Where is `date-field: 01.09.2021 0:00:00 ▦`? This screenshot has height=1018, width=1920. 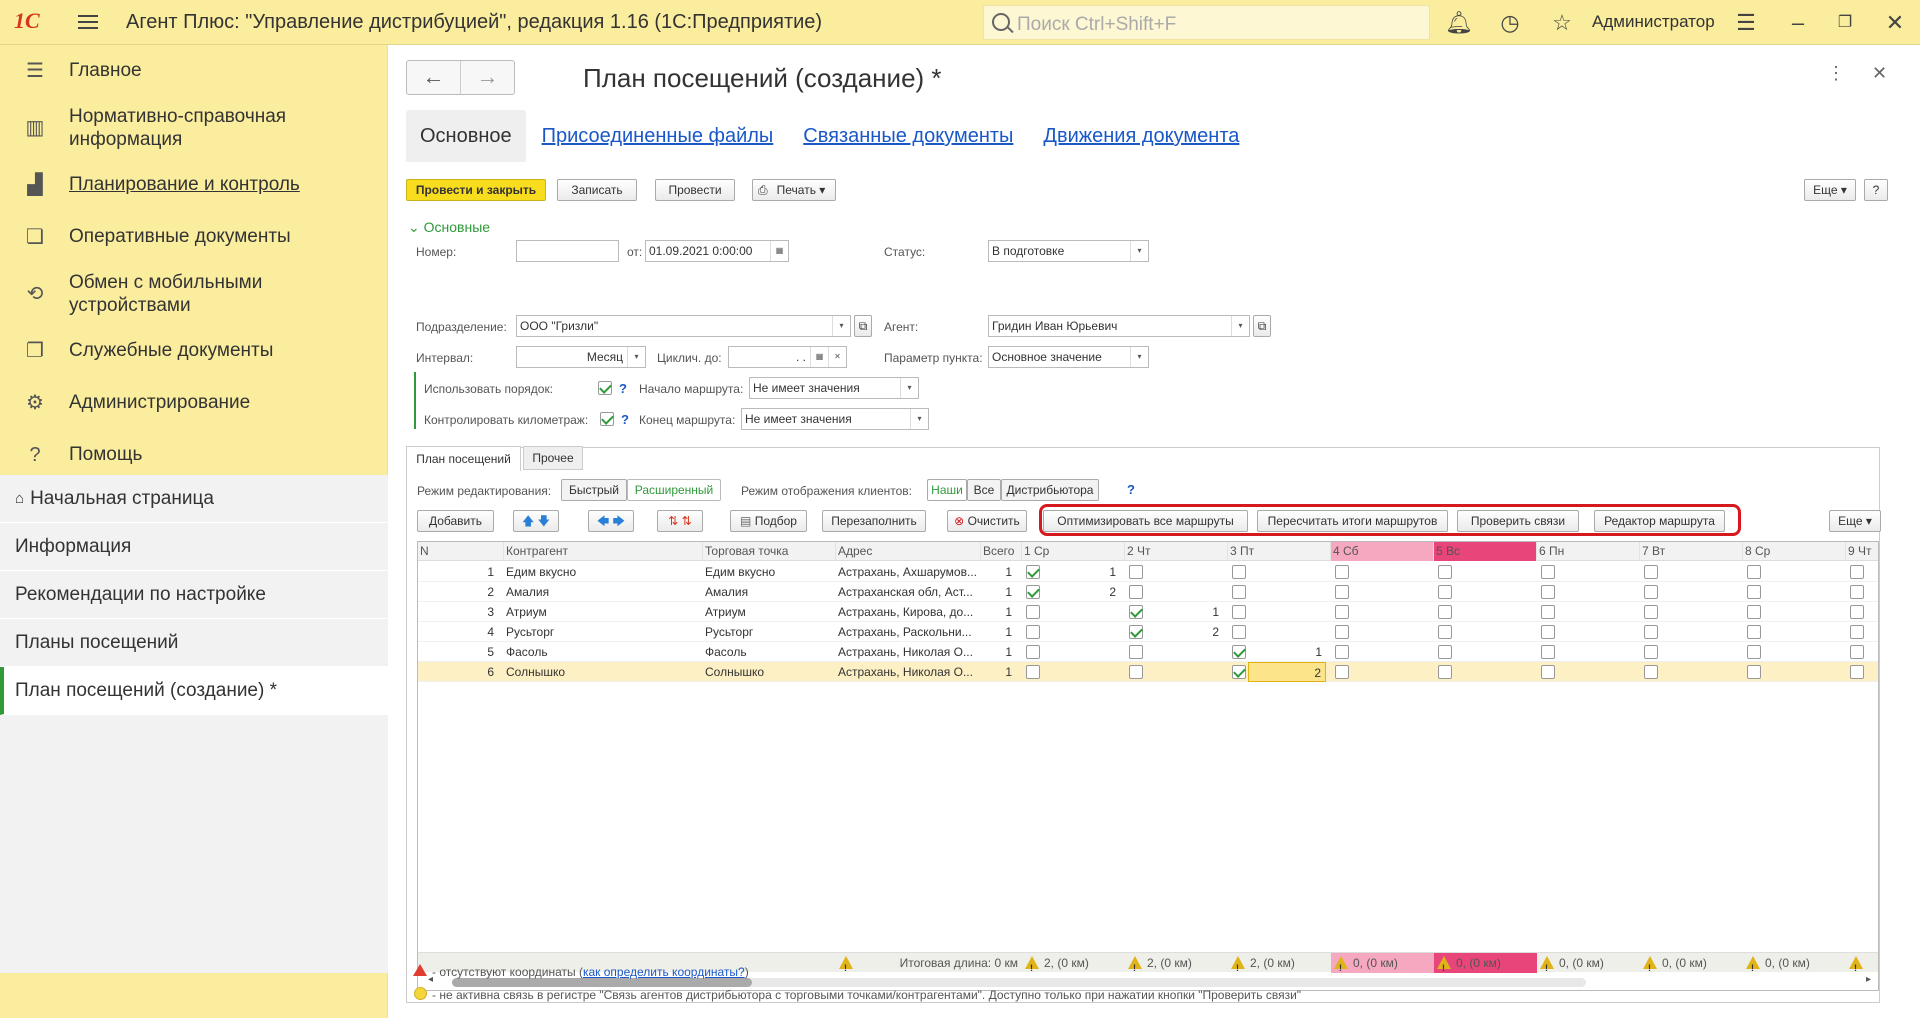 date-field: 01.09.2021 0:00:00 ▦ is located at coordinates (717, 251).